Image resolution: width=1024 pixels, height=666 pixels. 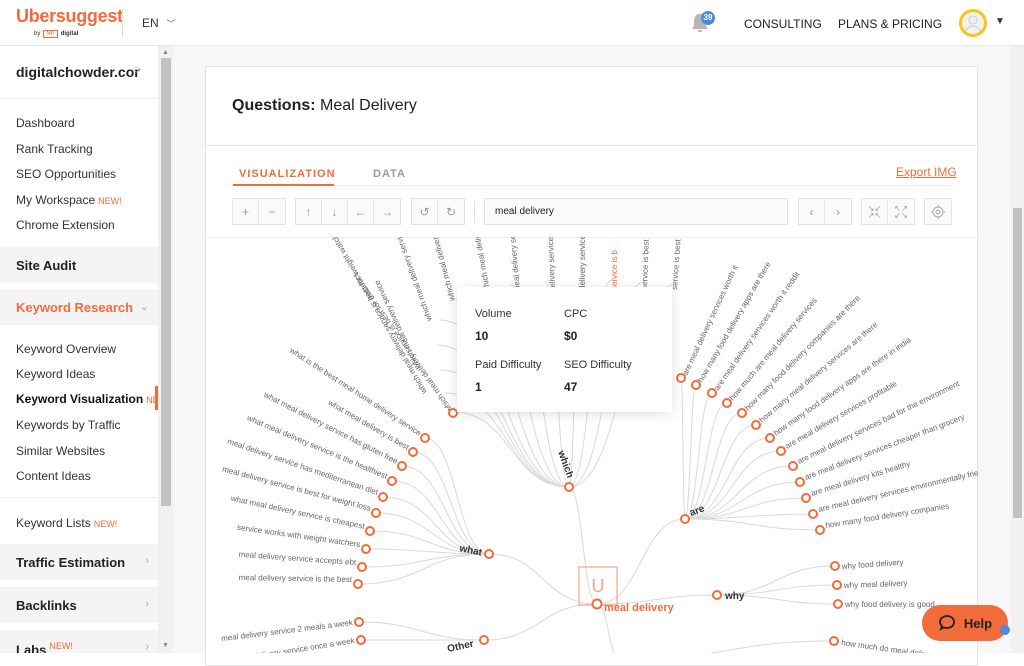 What do you see at coordinates (582, 263) in the screenshot?
I see `leaf-label: delivery service has` at bounding box center [582, 263].